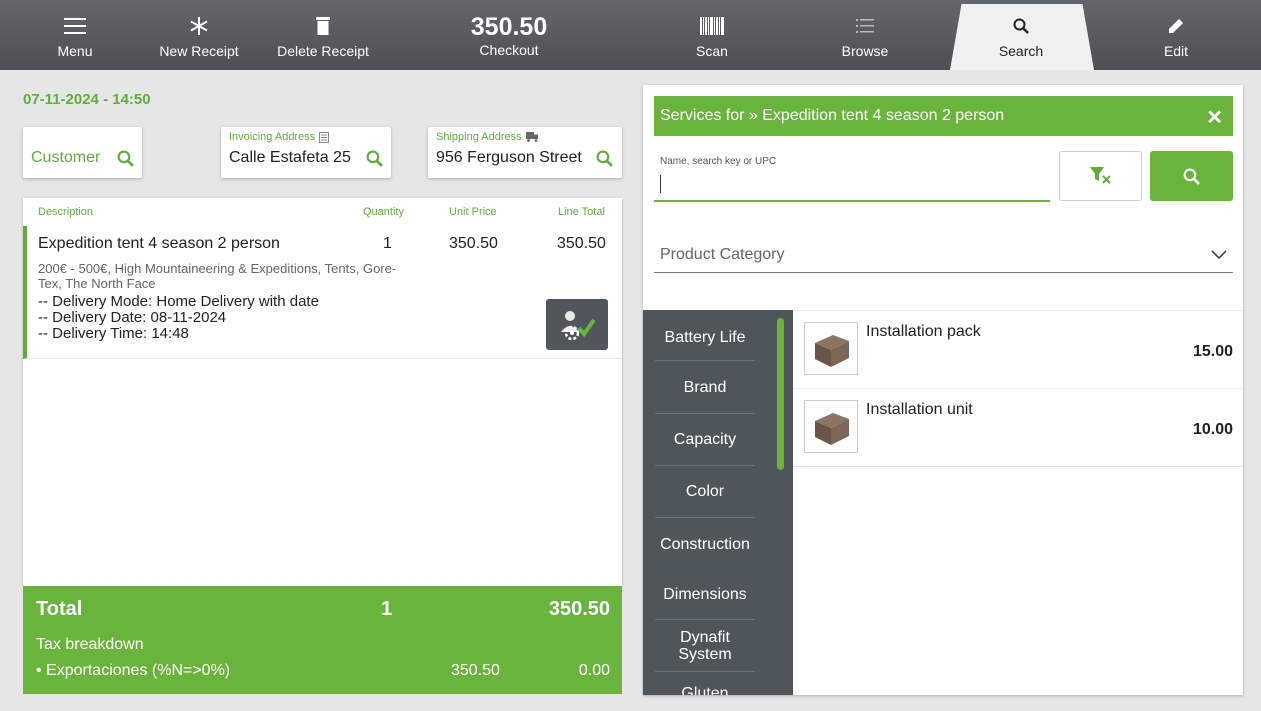 The height and width of the screenshot is (711, 1261). I want to click on edit-label: Edit, so click(1176, 51).